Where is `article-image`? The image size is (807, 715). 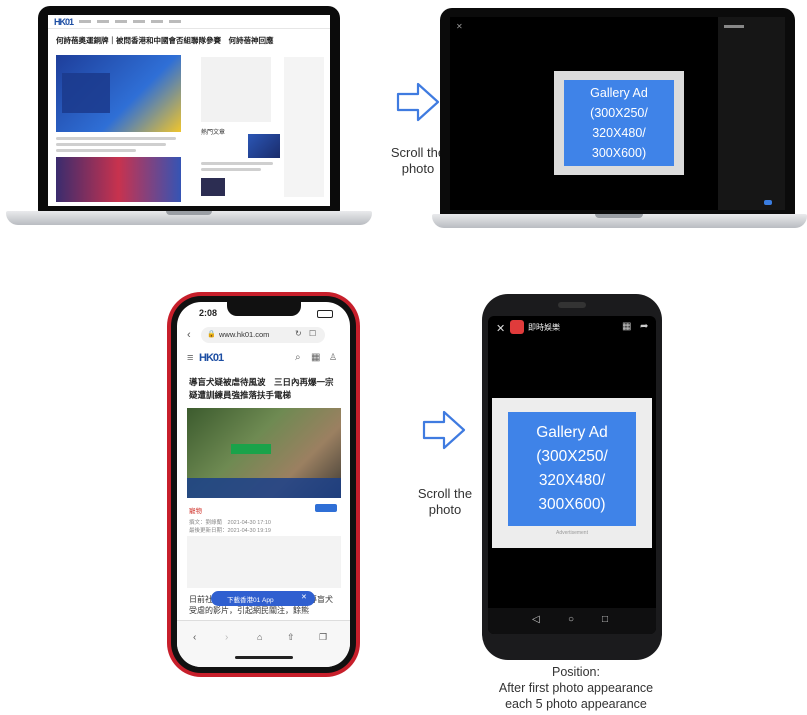
article-image is located at coordinates (264, 453).